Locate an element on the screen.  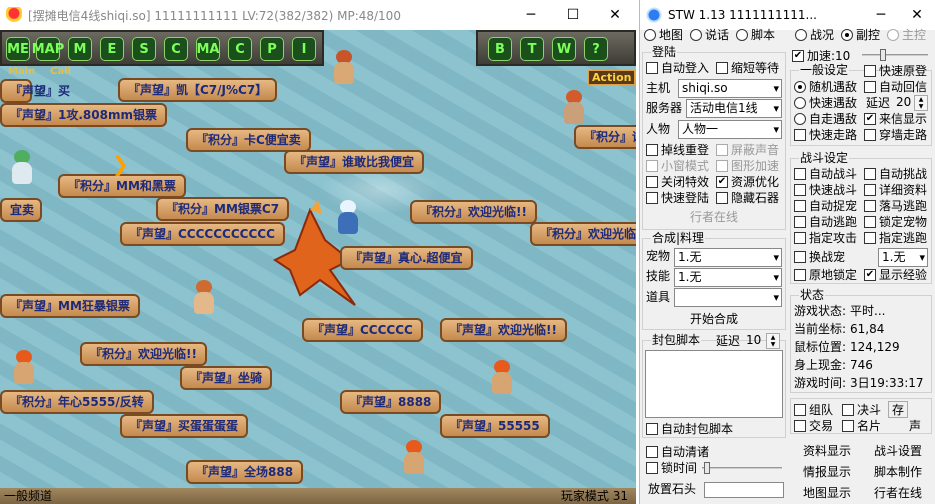
action-label: Action is located at coordinates (612, 77).